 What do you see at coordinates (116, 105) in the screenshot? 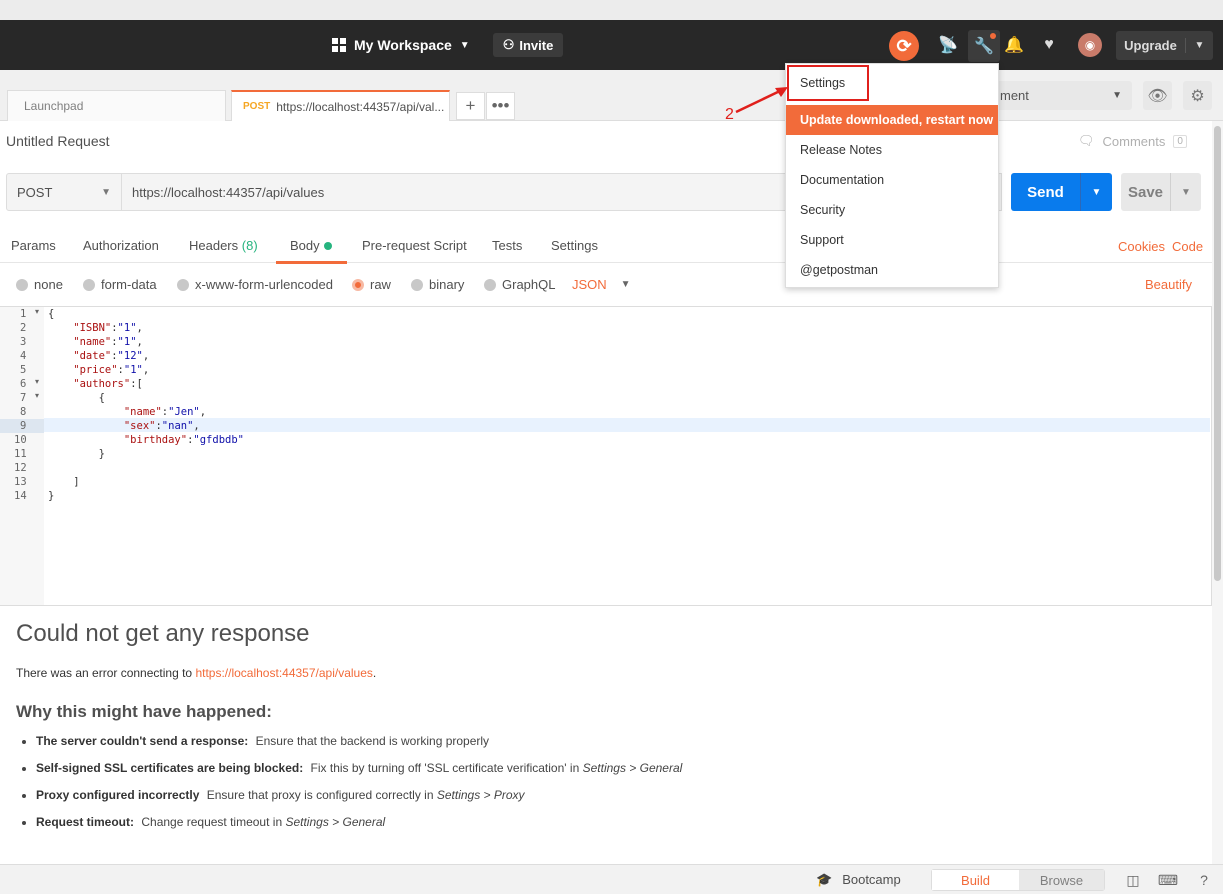
I see `tab-launchpad: Launchpad` at bounding box center [116, 105].